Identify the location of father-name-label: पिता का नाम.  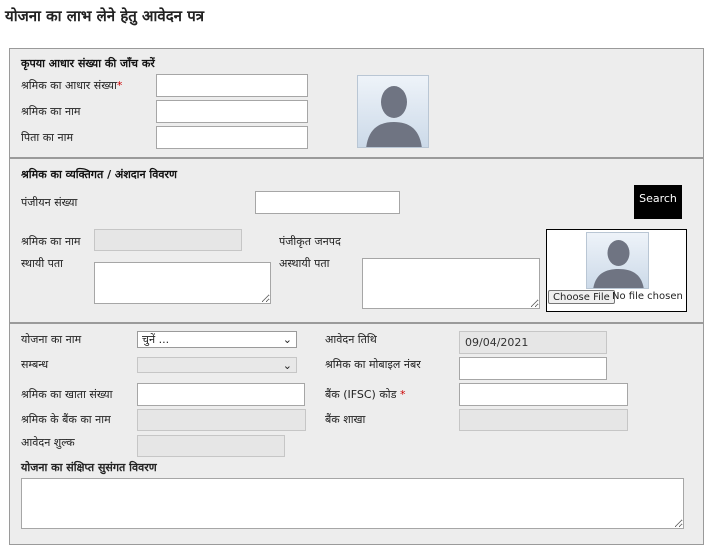
(47, 137).